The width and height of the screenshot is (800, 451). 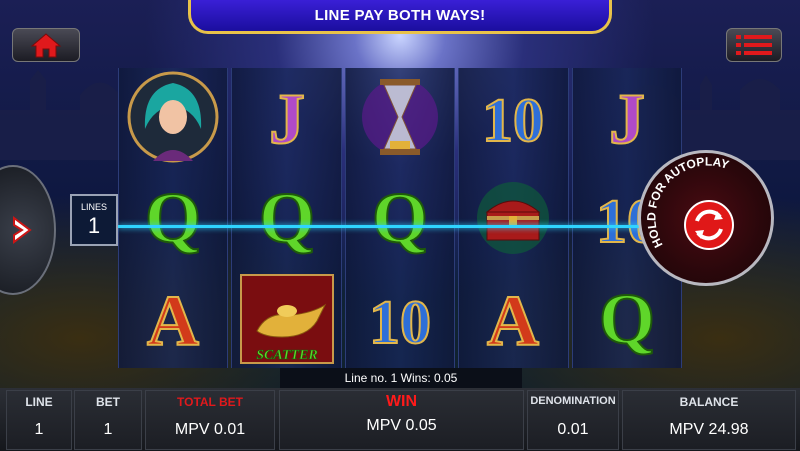 I want to click on hourglass-icon, so click(x=400, y=117).